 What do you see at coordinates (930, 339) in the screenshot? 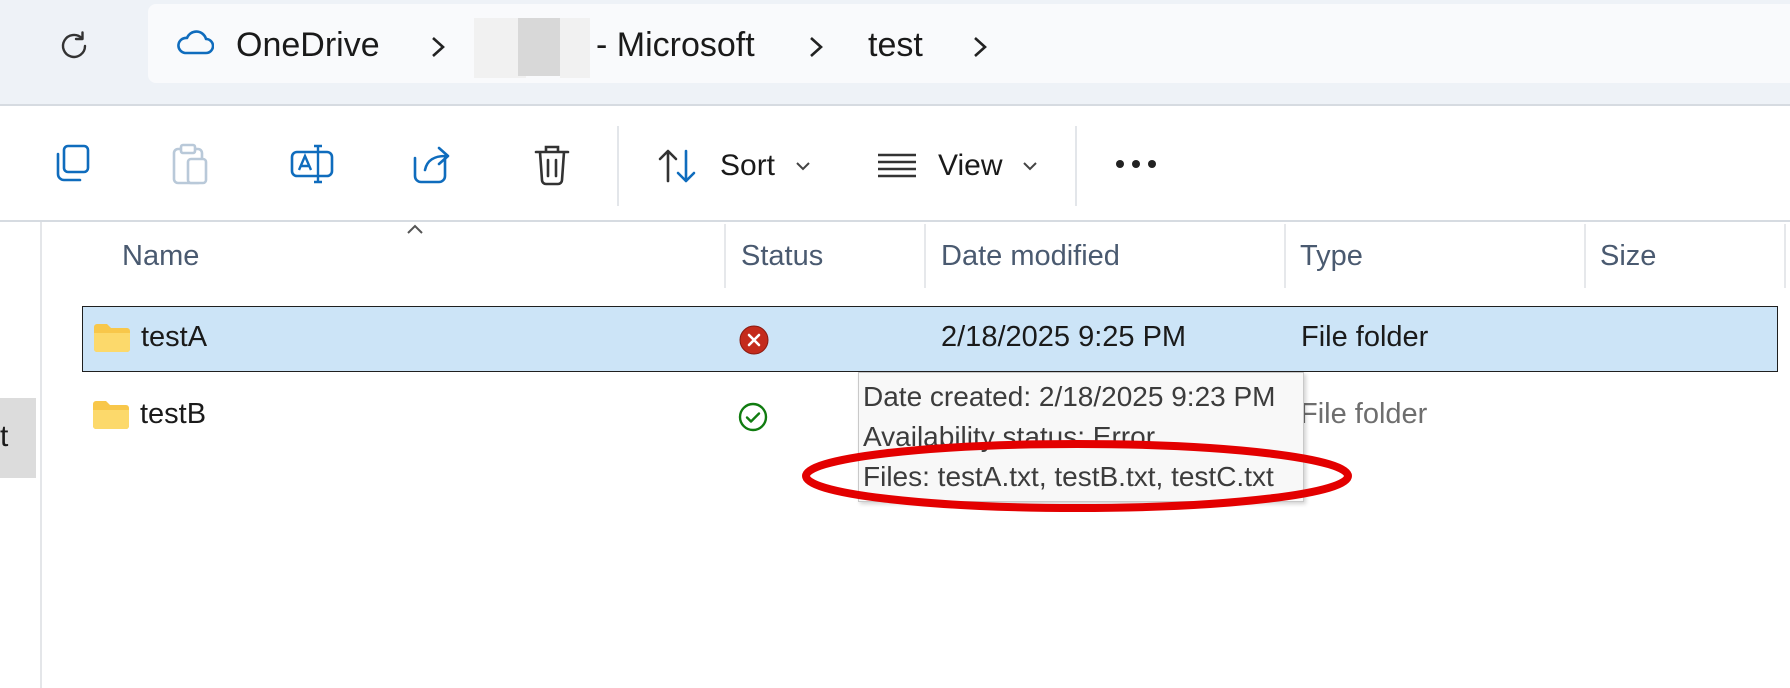
I see `file-row-testA: testA 2/18/2025 9:25 PM File folder` at bounding box center [930, 339].